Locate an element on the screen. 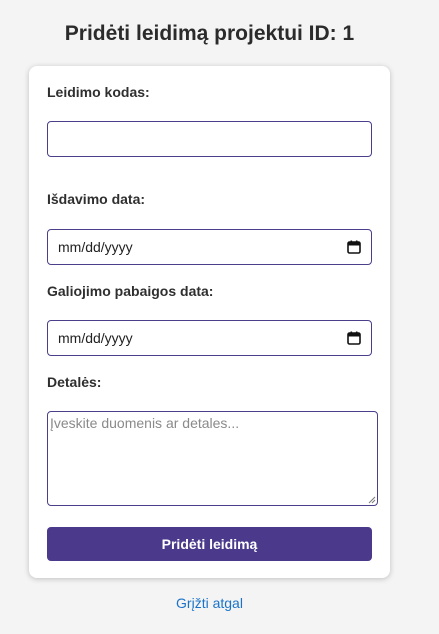  issue-date-label: Išdavimo data: is located at coordinates (96, 199).